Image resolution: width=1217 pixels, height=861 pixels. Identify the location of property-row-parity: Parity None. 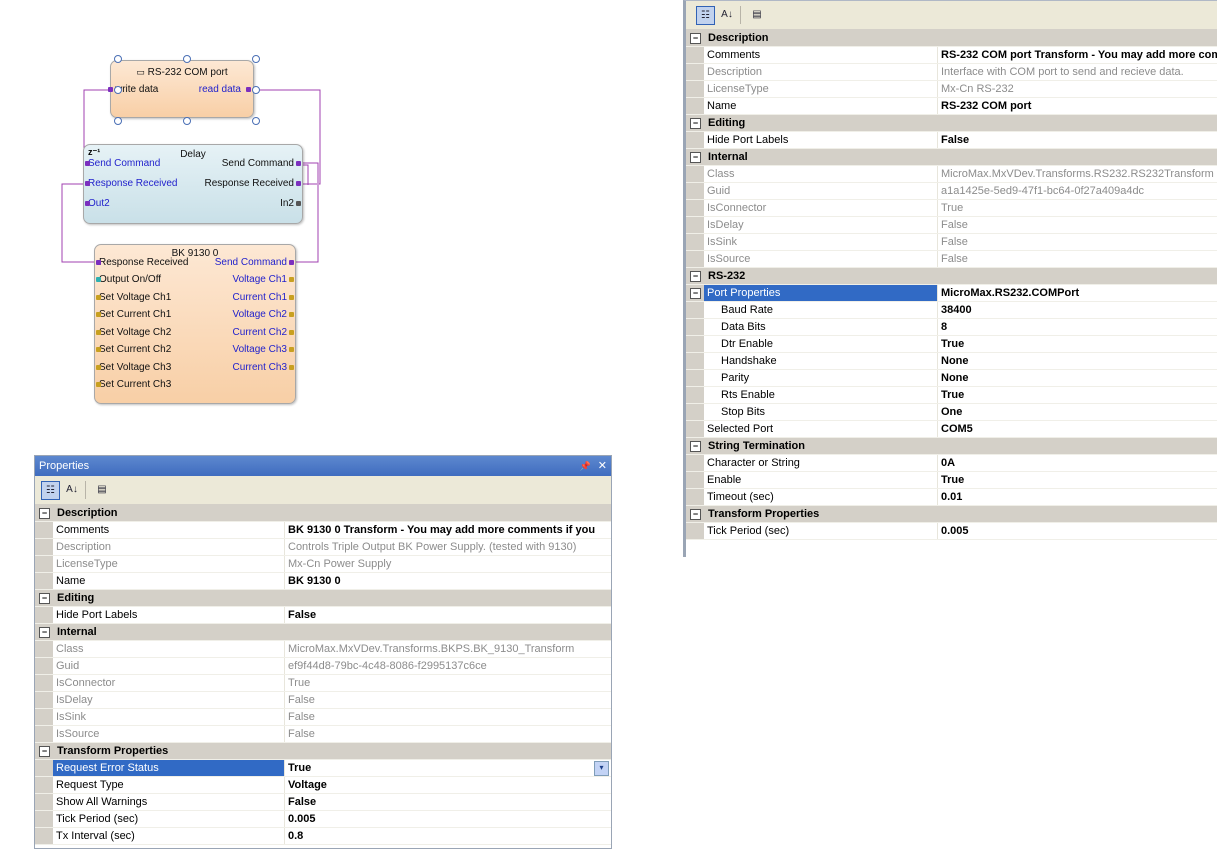
(951, 378).